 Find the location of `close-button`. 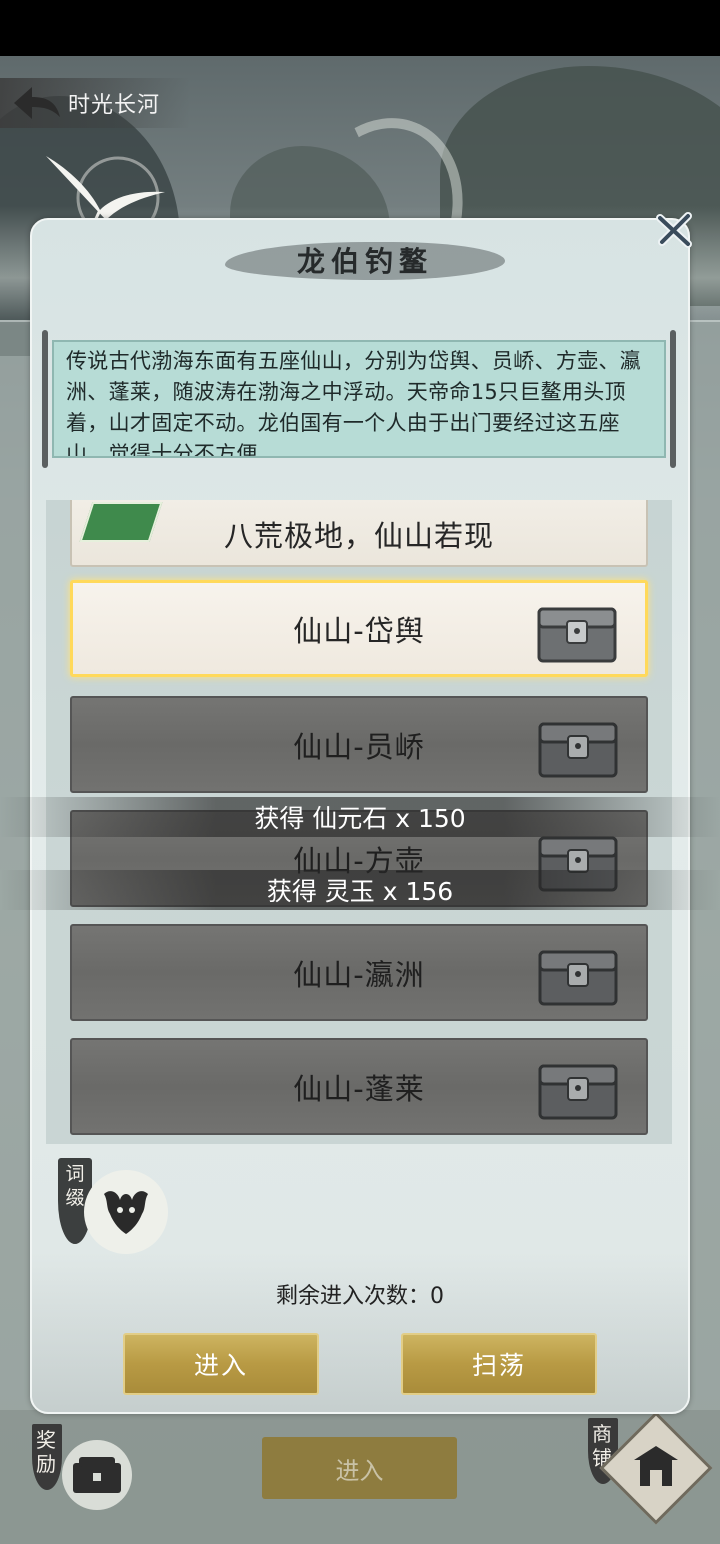

close-button is located at coordinates (674, 230).